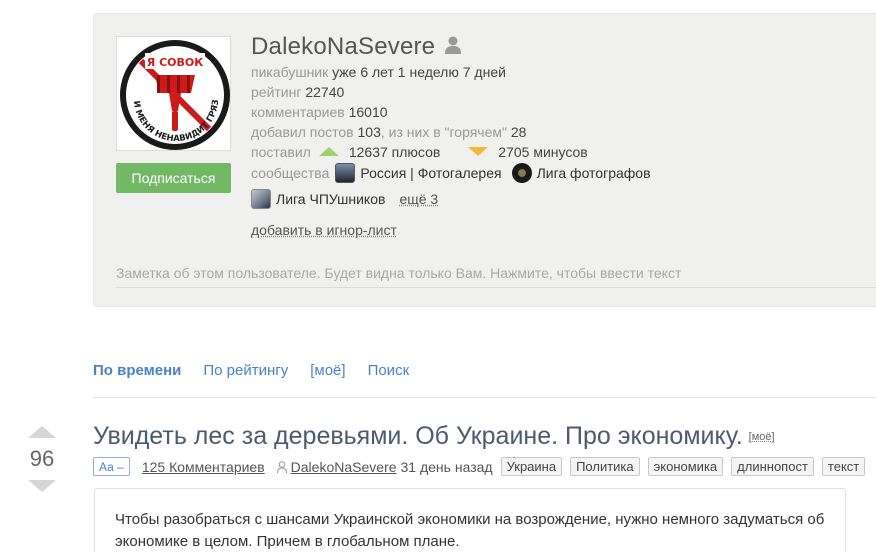 The width and height of the screenshot is (876, 552). Describe the element at coordinates (762, 437) in the screenshot. I see `my-post-badge: [моё]` at that location.